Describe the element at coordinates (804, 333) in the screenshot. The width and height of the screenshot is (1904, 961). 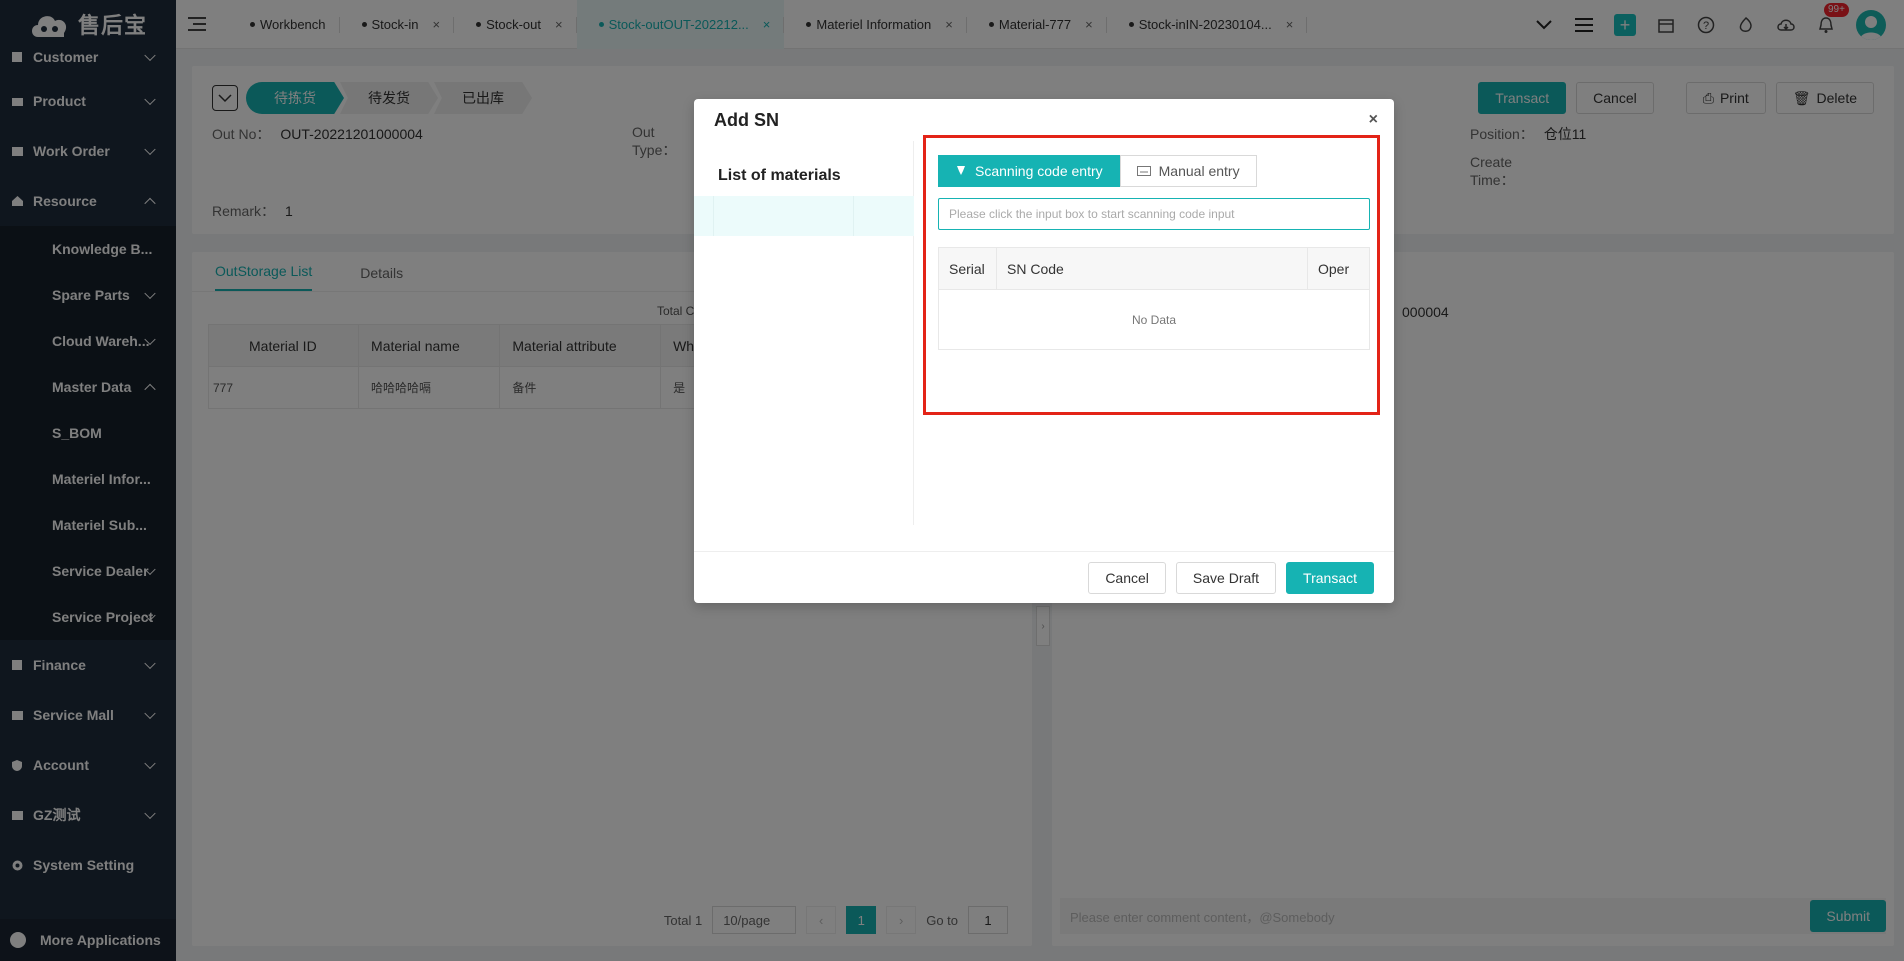
I see `materials-pane: List of materials` at that location.